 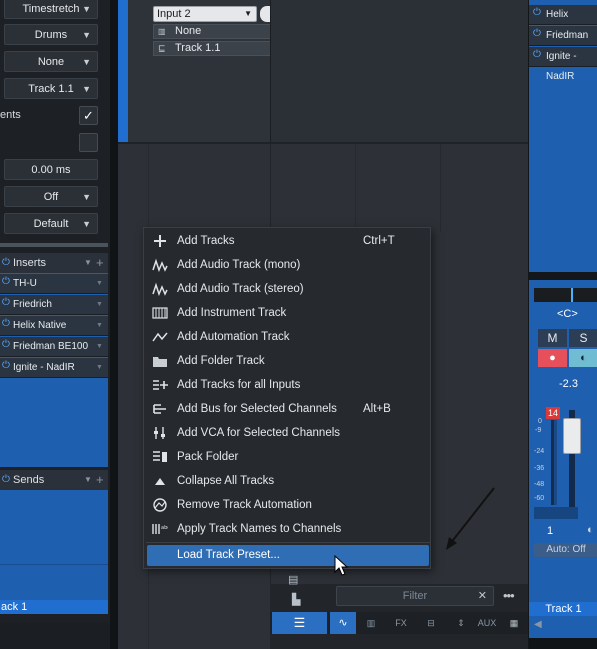 What do you see at coordinates (54, 368) in the screenshot?
I see `insert-slot: ⏻ Ignite - NadIR ▼` at bounding box center [54, 368].